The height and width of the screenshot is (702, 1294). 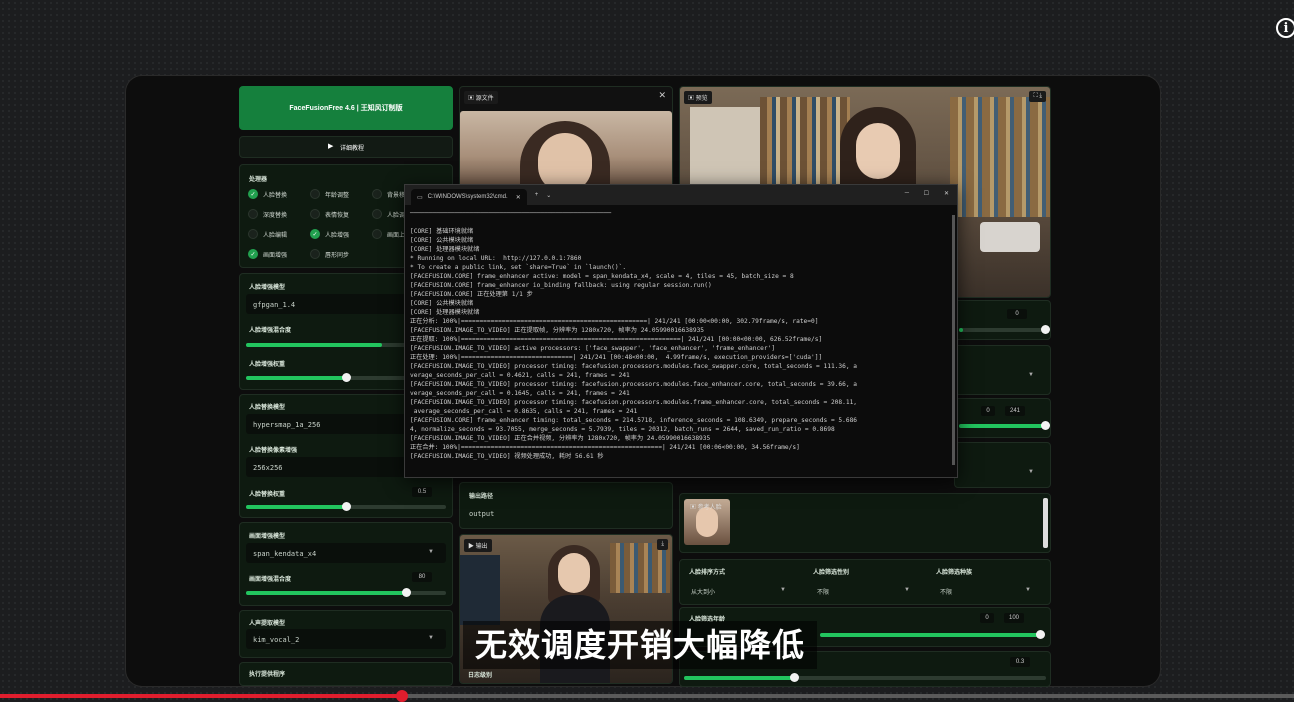 I want to click on frame-enhancer-model-value: span_kendata_x4, so click(x=285, y=554).